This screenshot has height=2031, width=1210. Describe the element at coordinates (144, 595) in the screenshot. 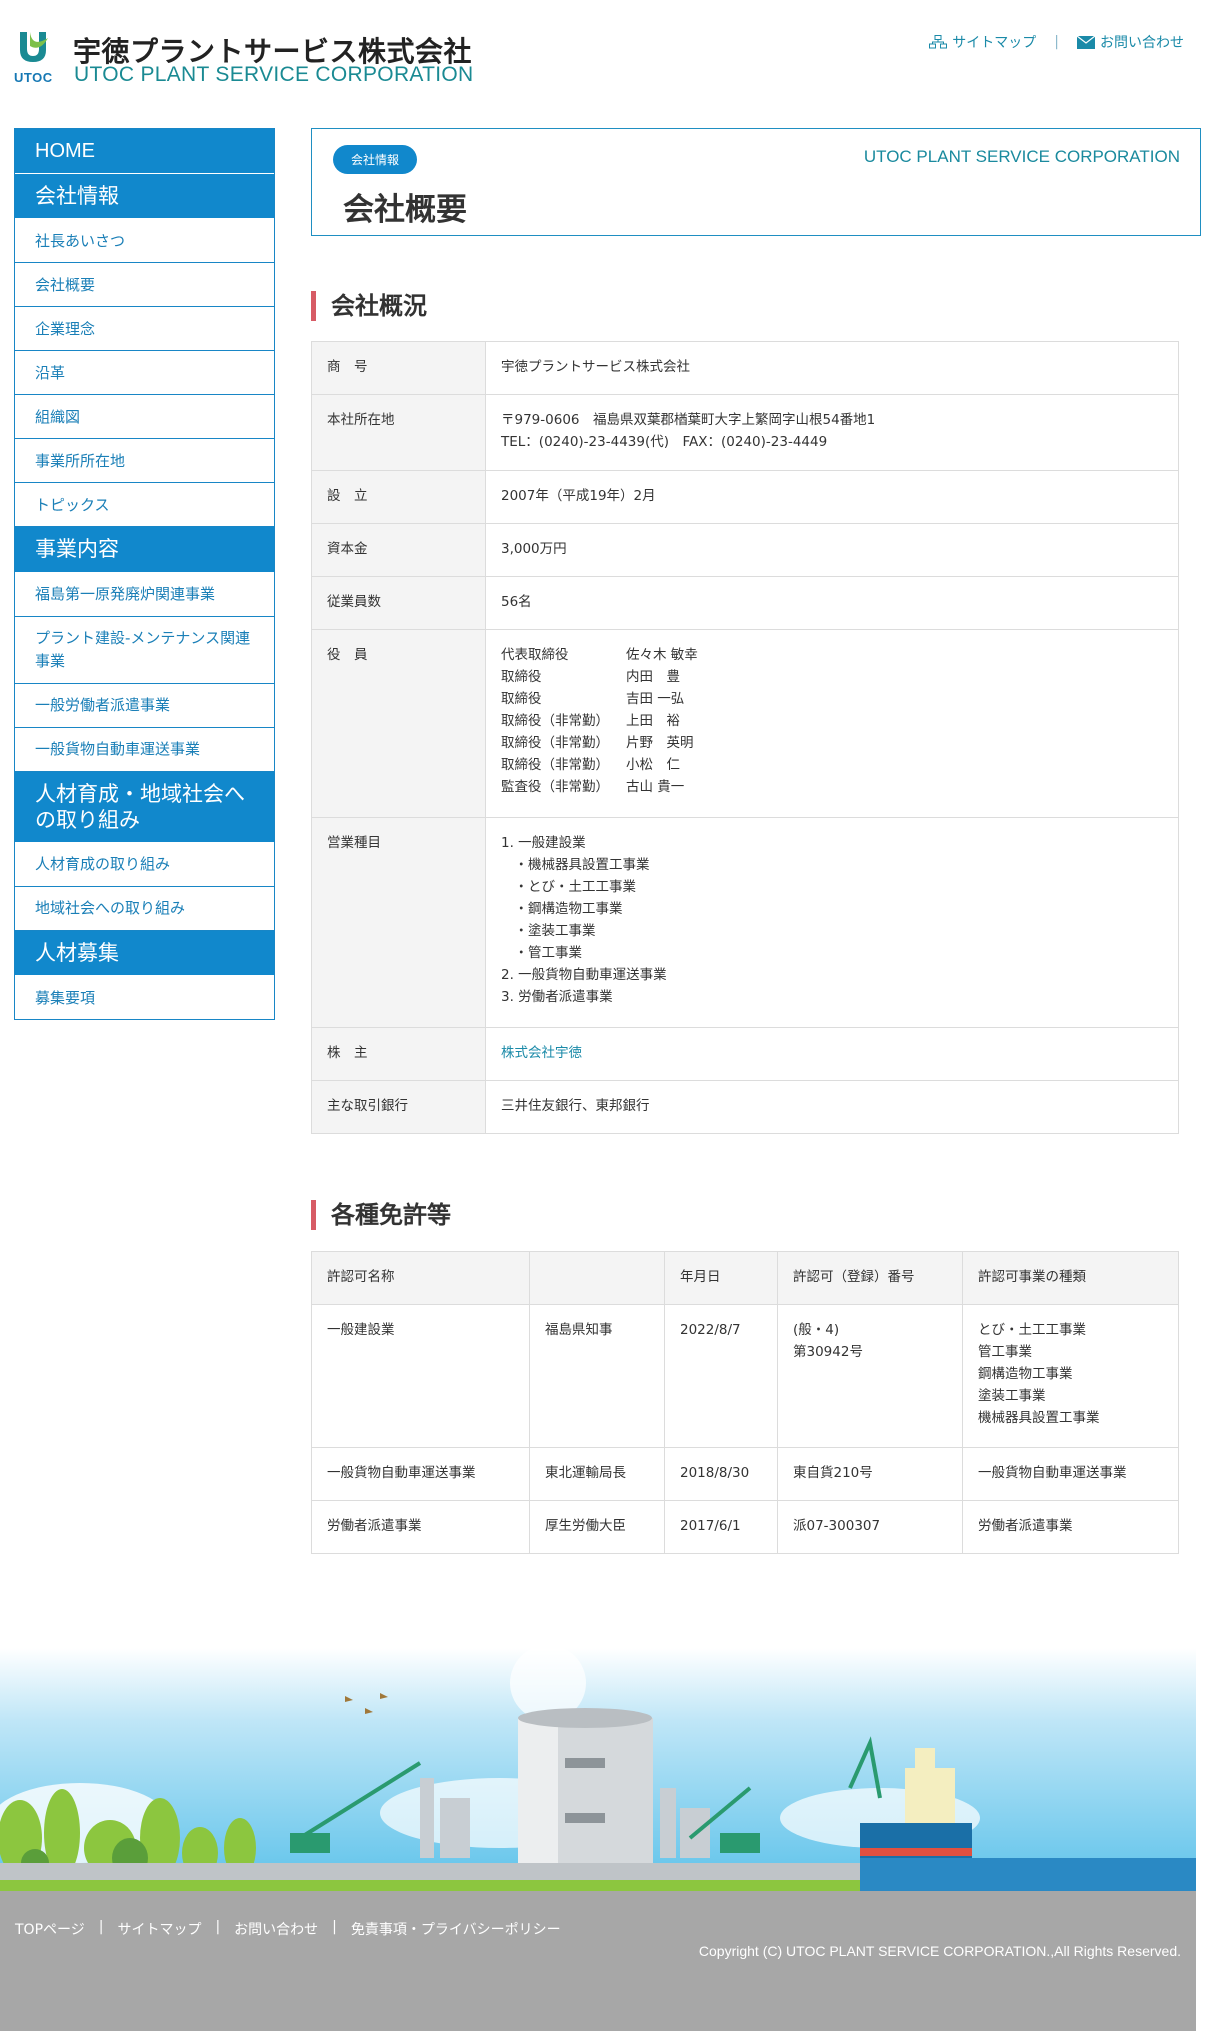

I see `sidebar-item-decommissioning: 福島第一原発廃炉関連事業` at that location.